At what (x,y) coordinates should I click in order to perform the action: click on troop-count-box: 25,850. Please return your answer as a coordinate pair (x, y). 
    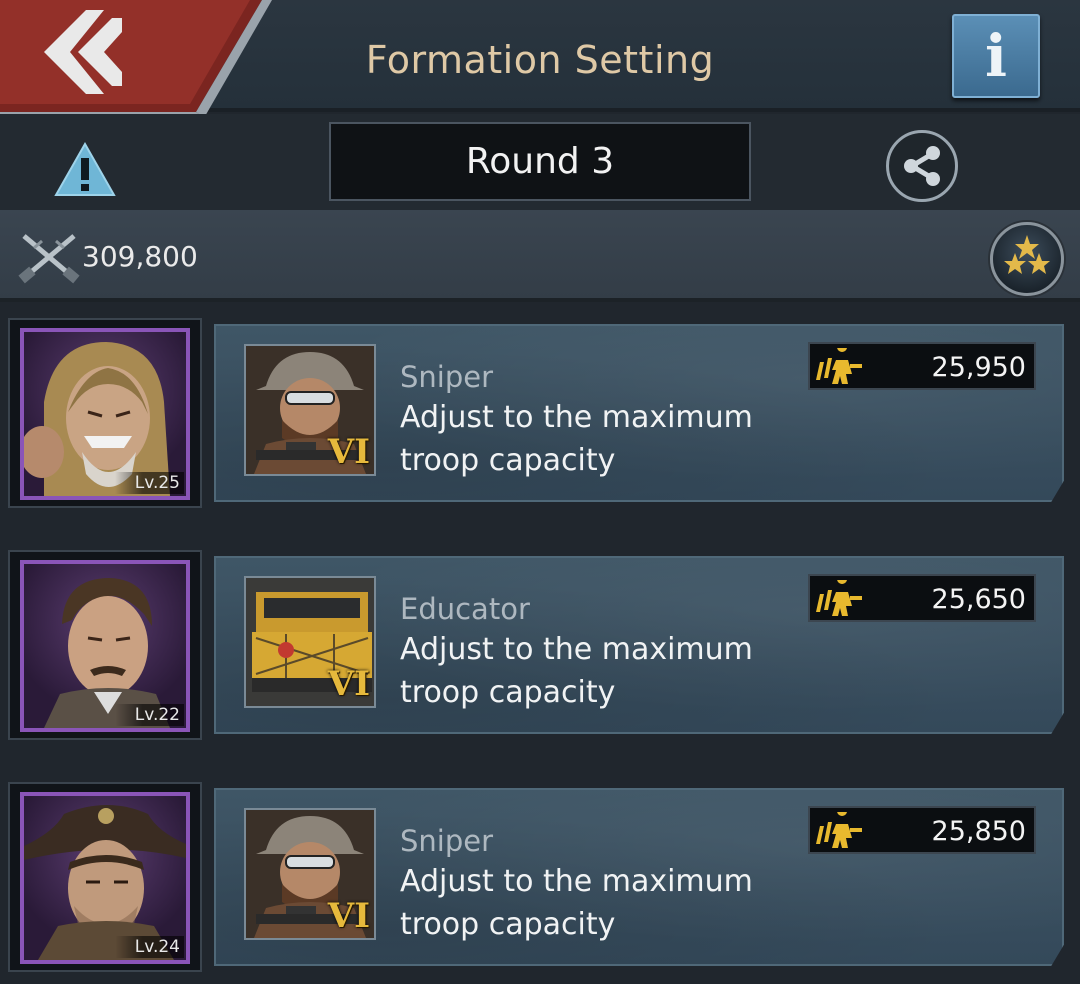
    Looking at the image, I should click on (922, 830).